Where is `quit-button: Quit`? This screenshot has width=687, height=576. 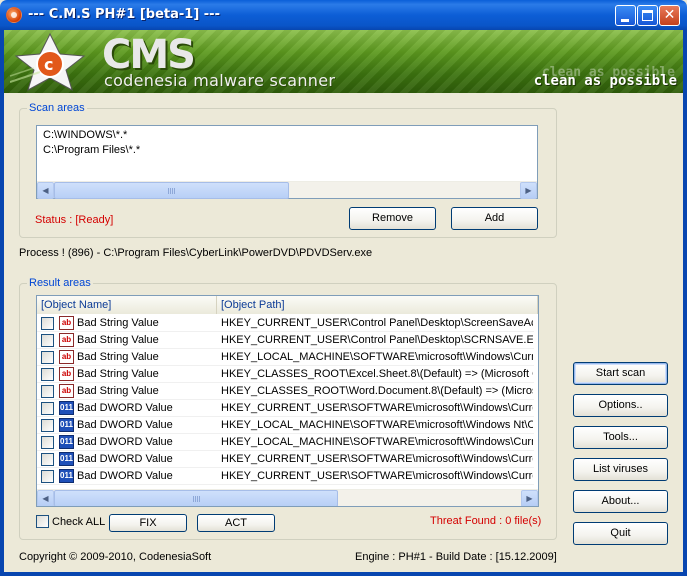
quit-button: Quit is located at coordinates (620, 533).